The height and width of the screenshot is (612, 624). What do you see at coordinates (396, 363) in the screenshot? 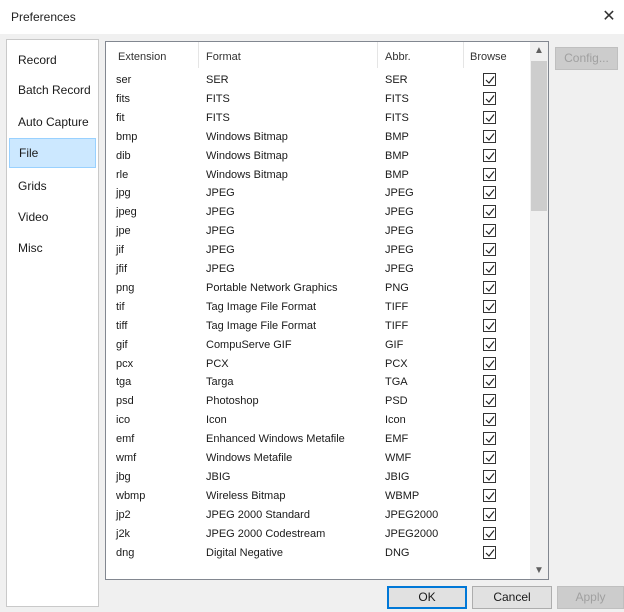
I see `abbr-cell: PCX` at bounding box center [396, 363].